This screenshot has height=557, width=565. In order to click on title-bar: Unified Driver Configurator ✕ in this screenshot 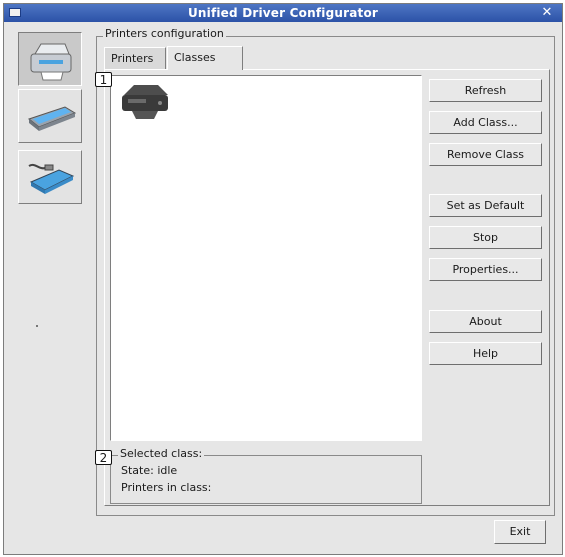, I will do `click(283, 13)`.